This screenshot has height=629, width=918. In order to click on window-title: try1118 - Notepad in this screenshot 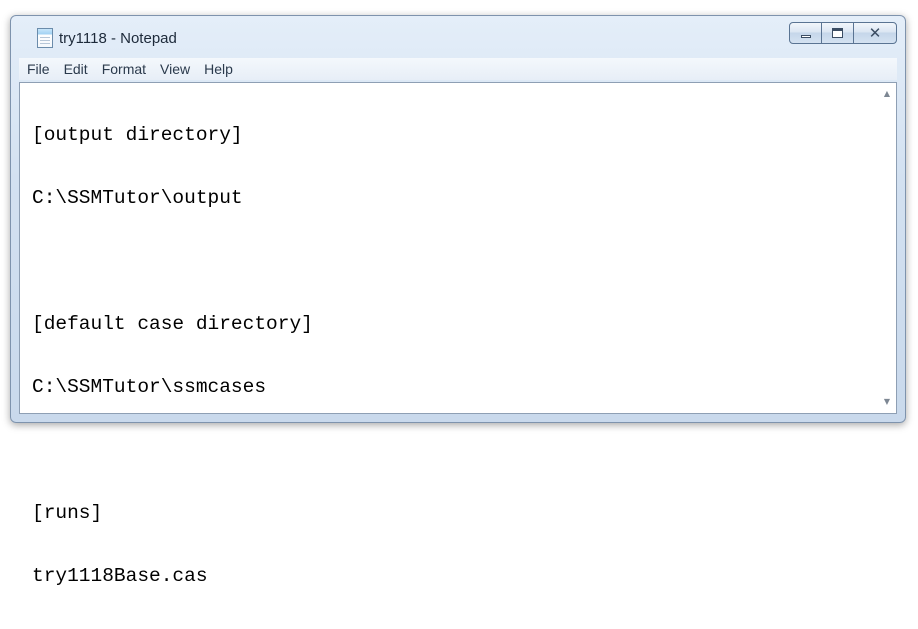, I will do `click(118, 38)`.